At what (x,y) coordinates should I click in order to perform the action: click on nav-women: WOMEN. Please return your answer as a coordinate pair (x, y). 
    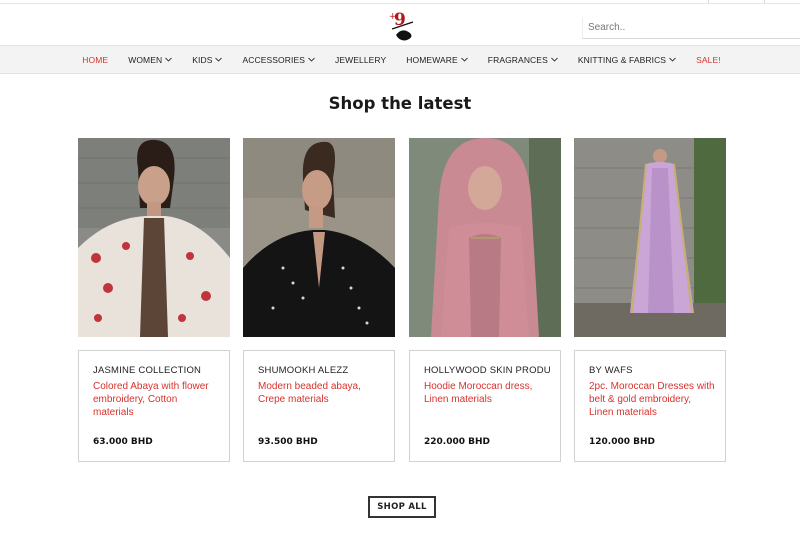
    Looking at the image, I should click on (150, 59).